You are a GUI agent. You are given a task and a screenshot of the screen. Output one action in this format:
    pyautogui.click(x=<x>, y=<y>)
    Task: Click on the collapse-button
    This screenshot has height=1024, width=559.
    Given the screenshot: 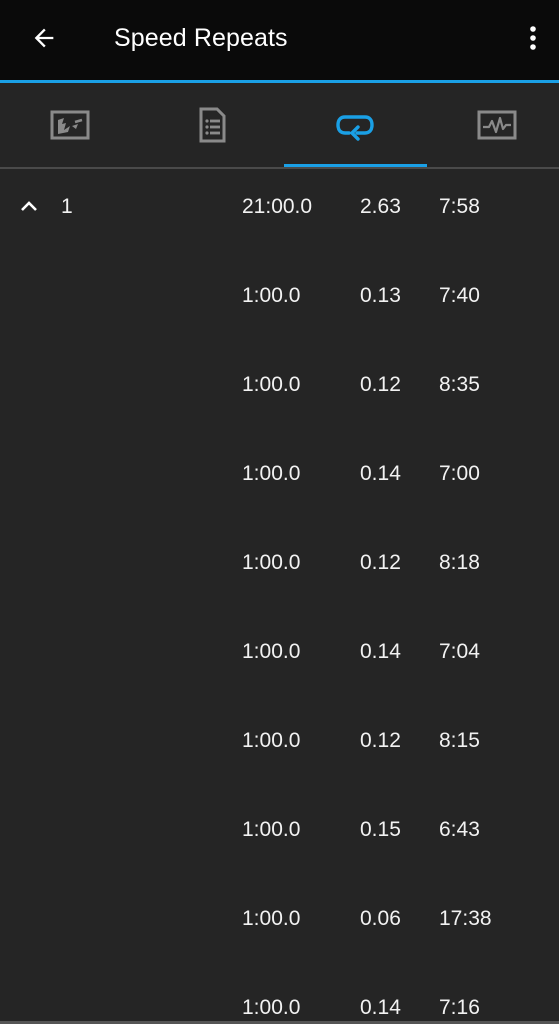 What is the action you would take?
    pyautogui.click(x=29, y=206)
    